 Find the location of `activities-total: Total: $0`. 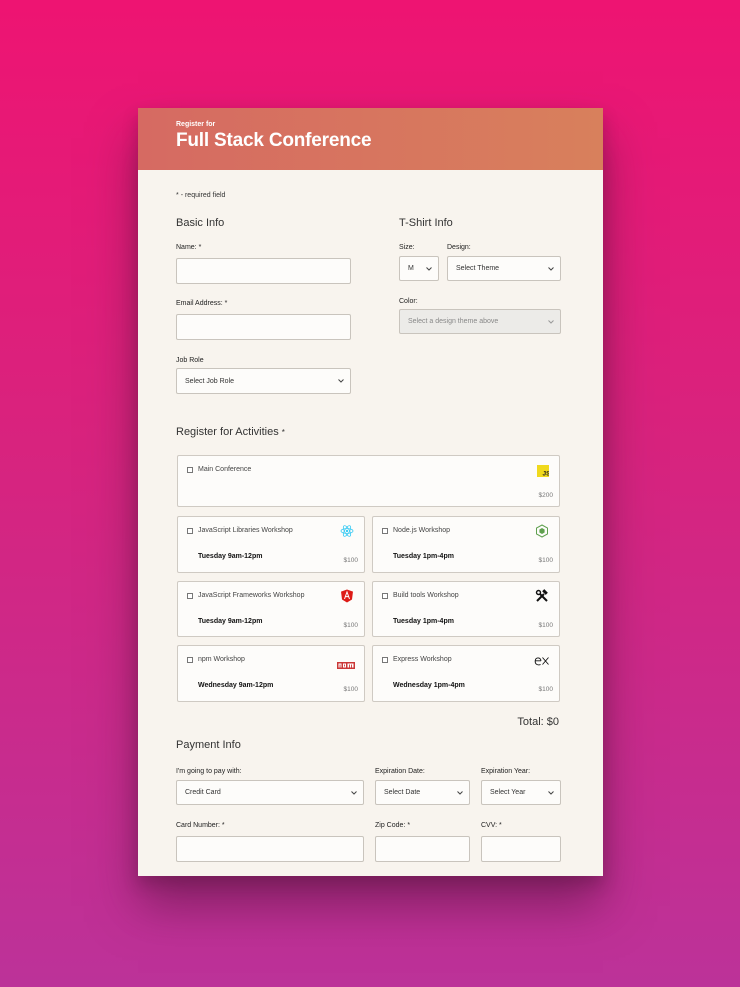

activities-total: Total: $0 is located at coordinates (538, 722).